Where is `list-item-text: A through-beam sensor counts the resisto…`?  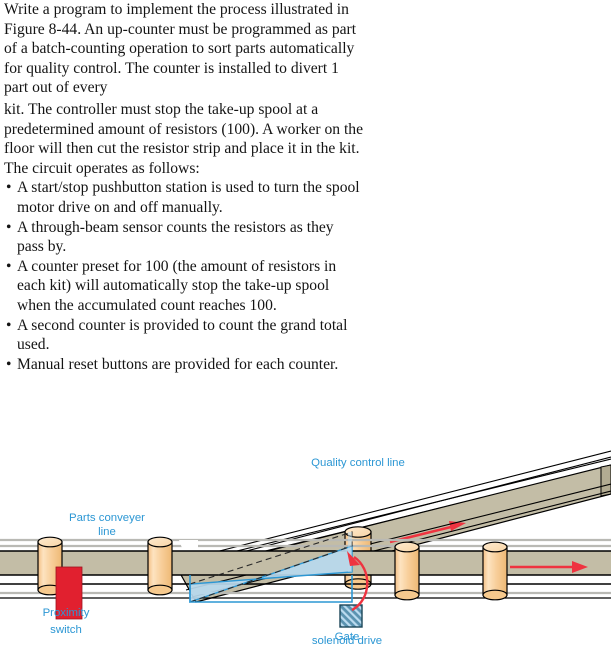 list-item-text: A through-beam sensor counts the resisto… is located at coordinates (175, 237).